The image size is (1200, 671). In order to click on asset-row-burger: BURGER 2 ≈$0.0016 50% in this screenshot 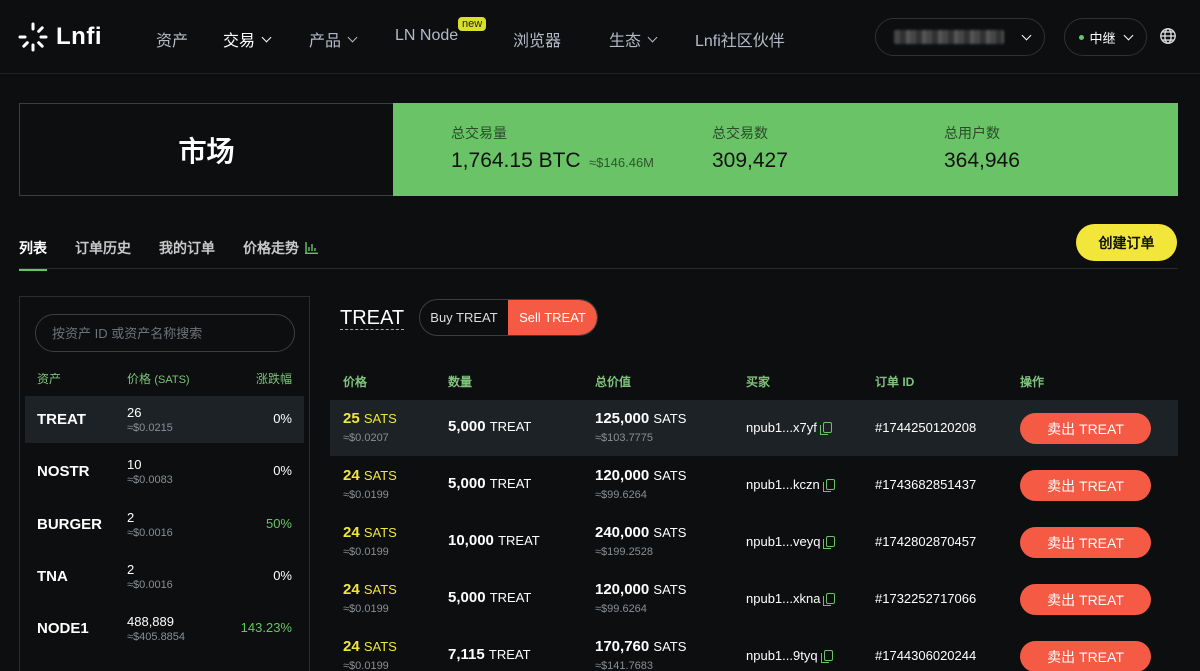, I will do `click(164, 524)`.